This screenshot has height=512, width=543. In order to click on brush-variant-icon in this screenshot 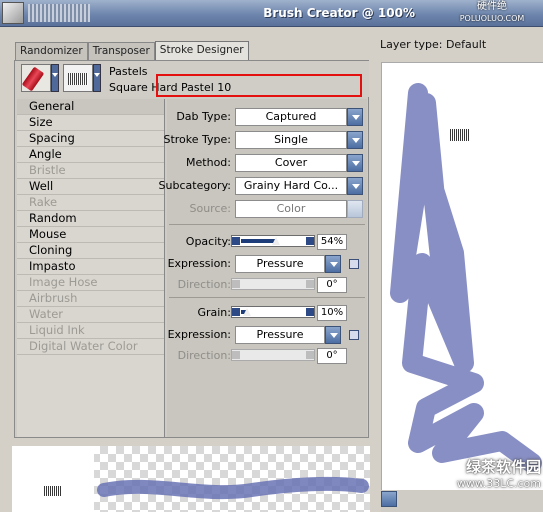, I will do `click(78, 78)`.